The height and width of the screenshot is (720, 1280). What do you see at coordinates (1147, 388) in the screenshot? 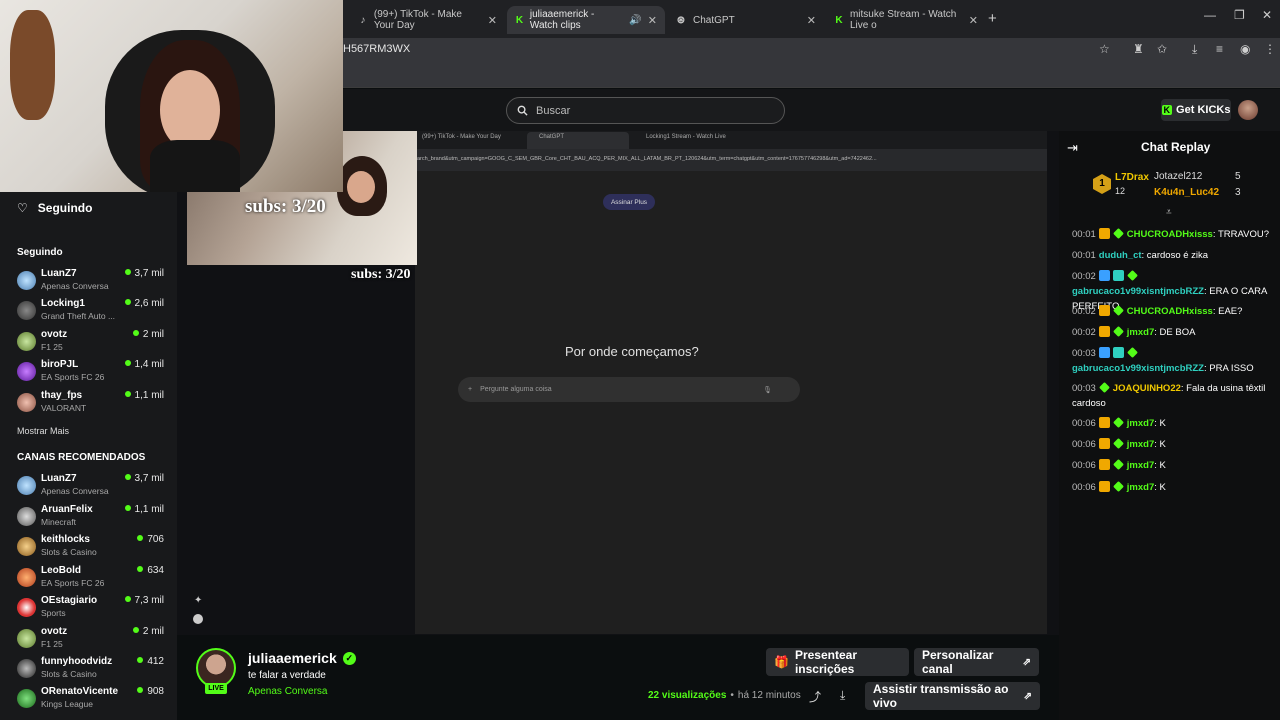
I see `chat-username: JOAQUINHO22` at bounding box center [1147, 388].